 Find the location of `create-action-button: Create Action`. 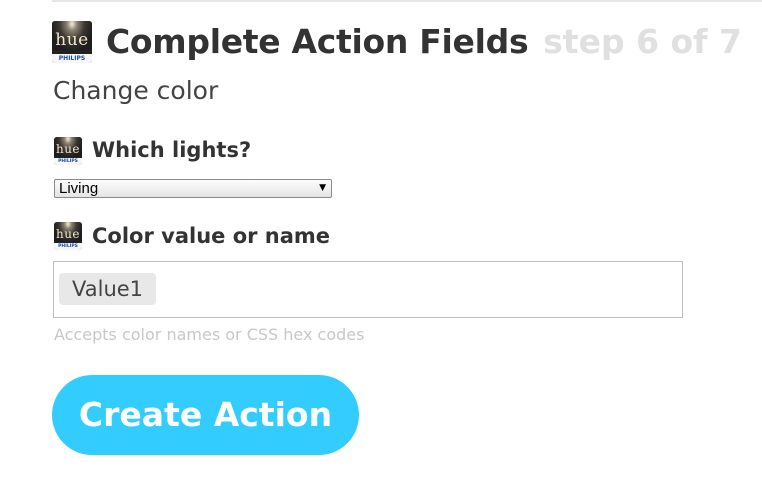

create-action-button: Create Action is located at coordinates (205, 415).